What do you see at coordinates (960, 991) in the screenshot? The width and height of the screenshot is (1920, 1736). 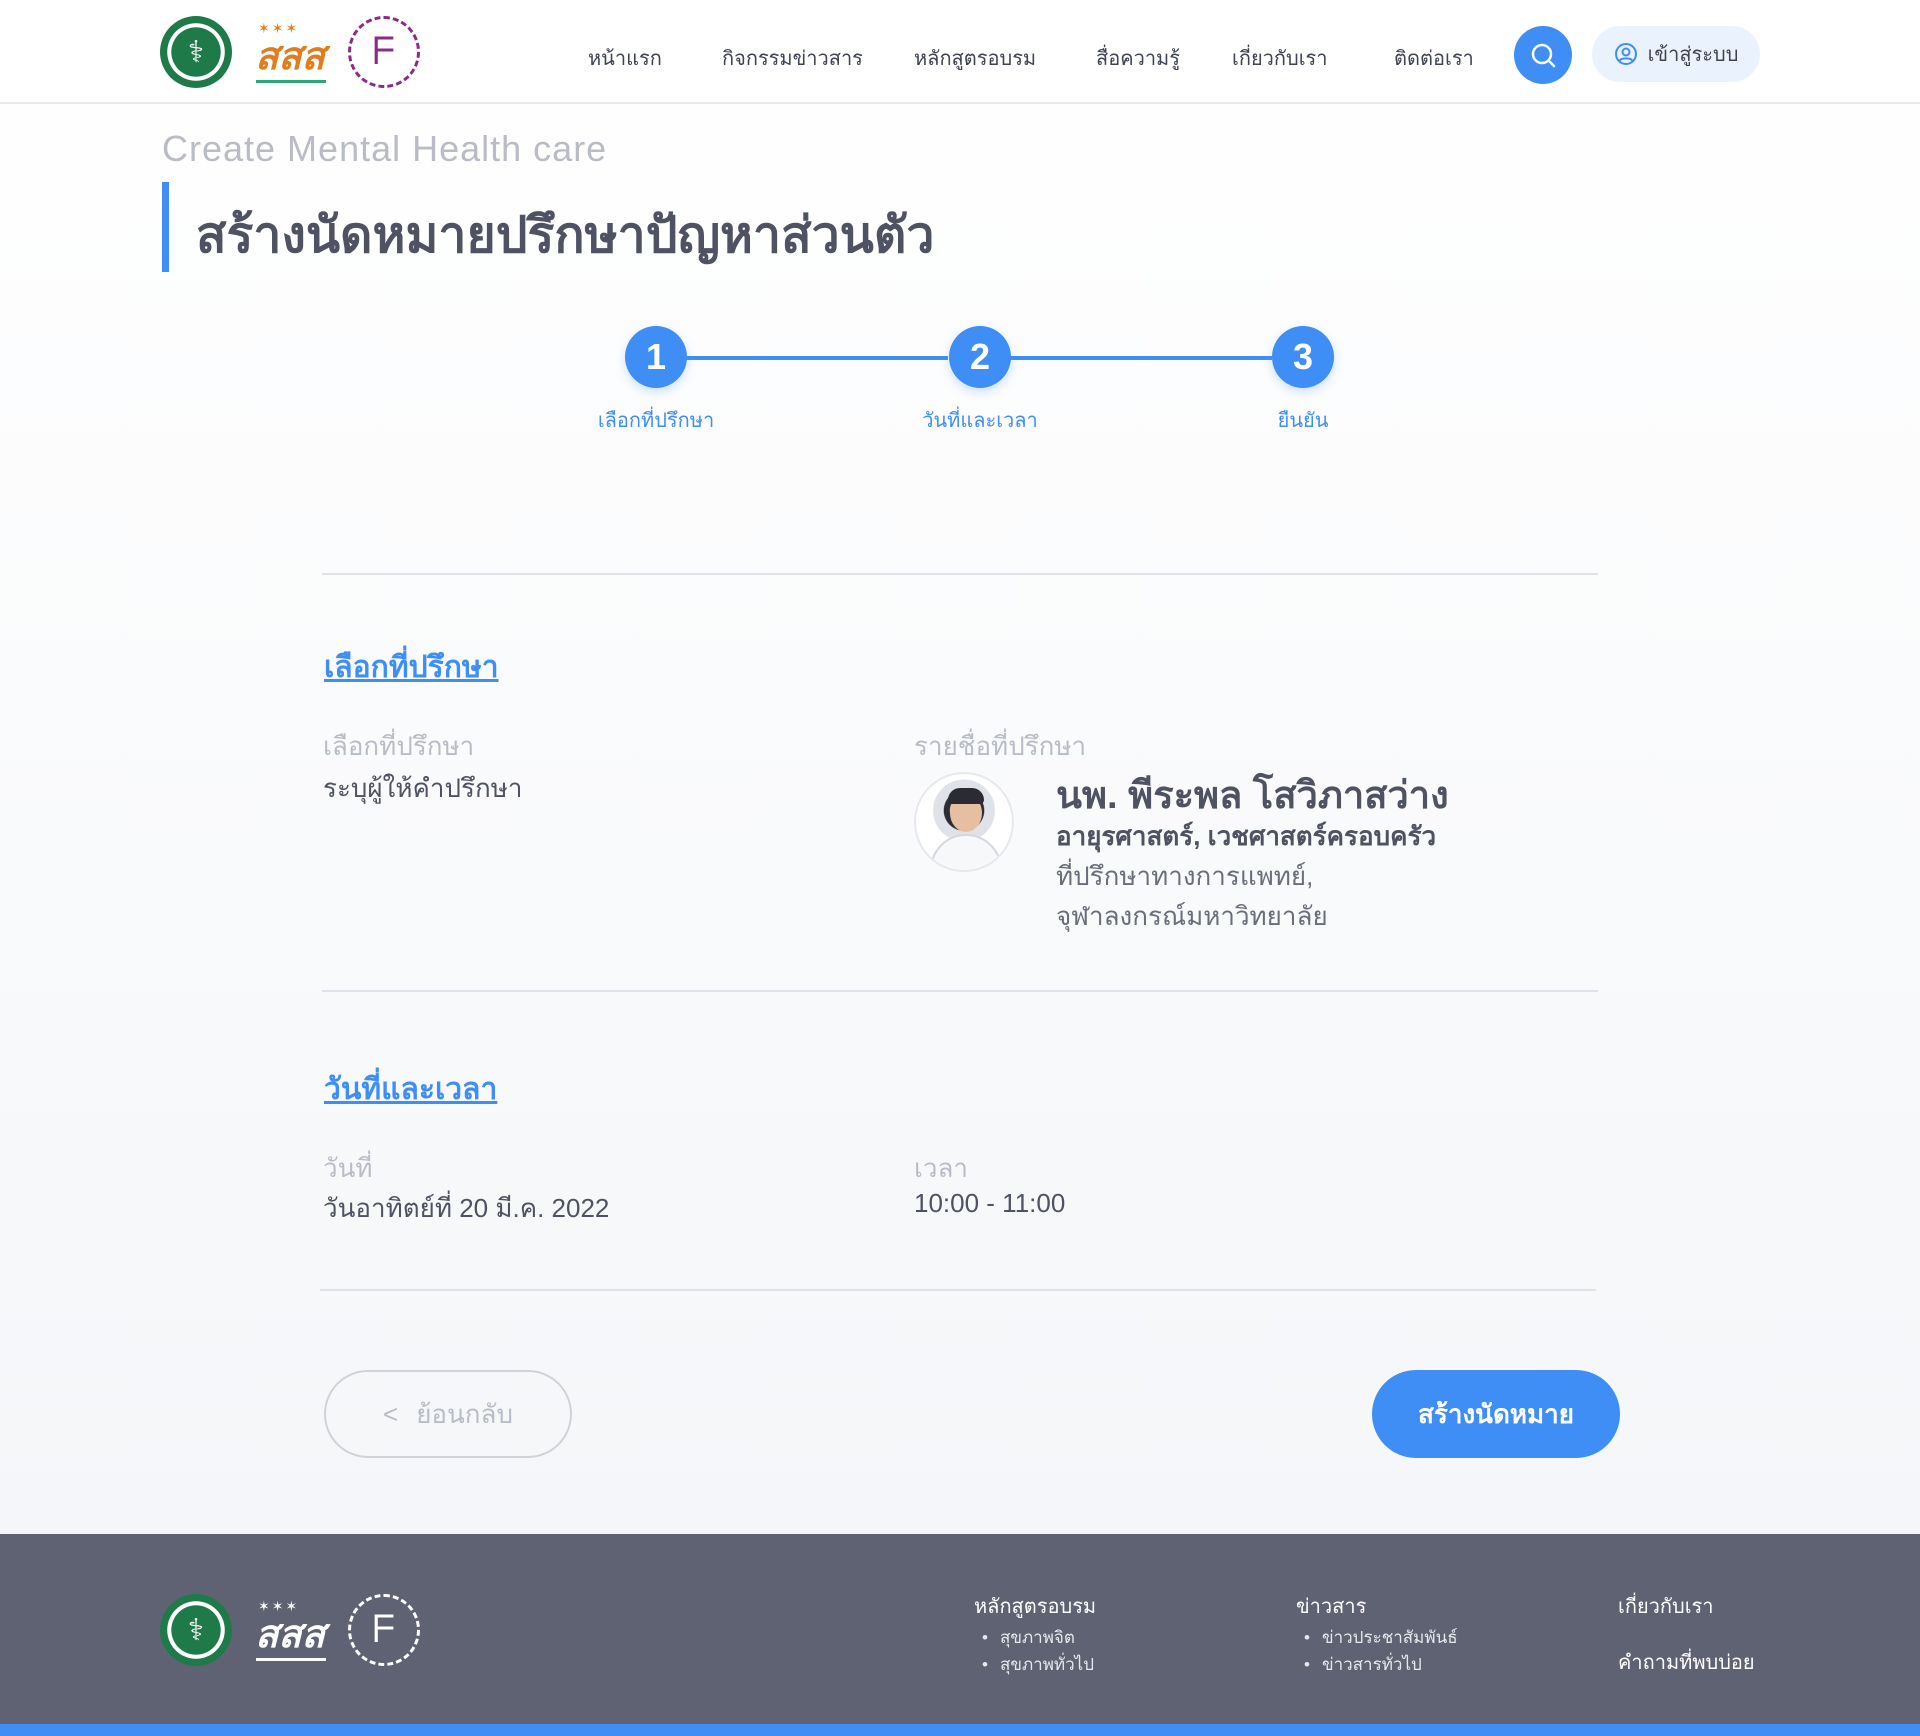 I see `section-divider-middle` at bounding box center [960, 991].